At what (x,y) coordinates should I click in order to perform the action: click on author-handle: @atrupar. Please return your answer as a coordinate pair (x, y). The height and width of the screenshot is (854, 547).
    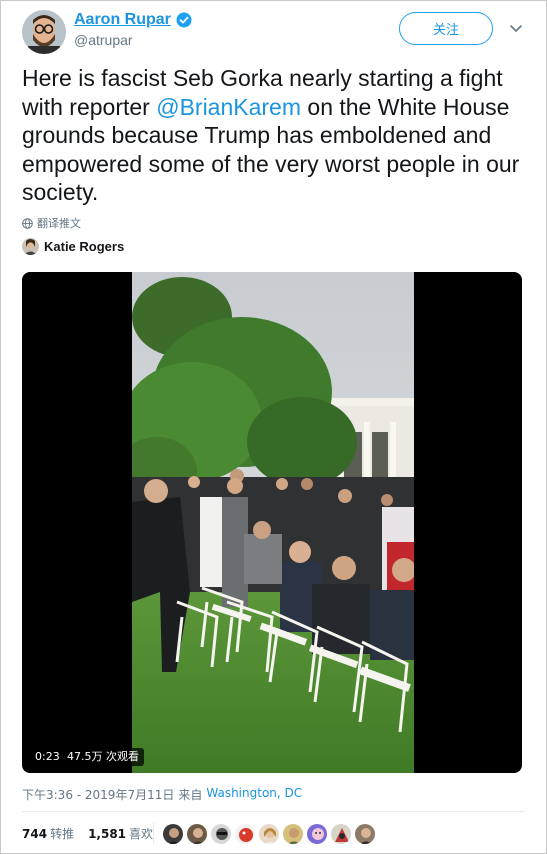
    Looking at the image, I should click on (103, 40).